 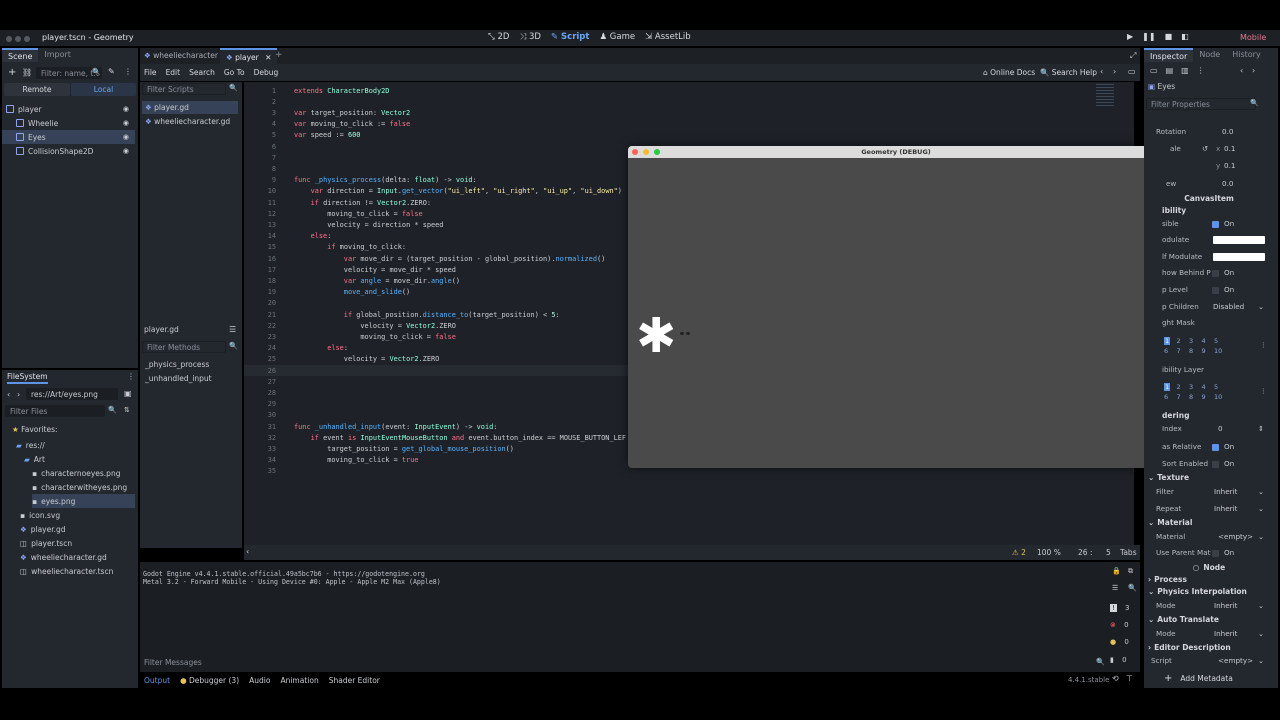 What do you see at coordinates (529, 37) in the screenshot?
I see `mode-3d: ⤨ 3D` at bounding box center [529, 37].